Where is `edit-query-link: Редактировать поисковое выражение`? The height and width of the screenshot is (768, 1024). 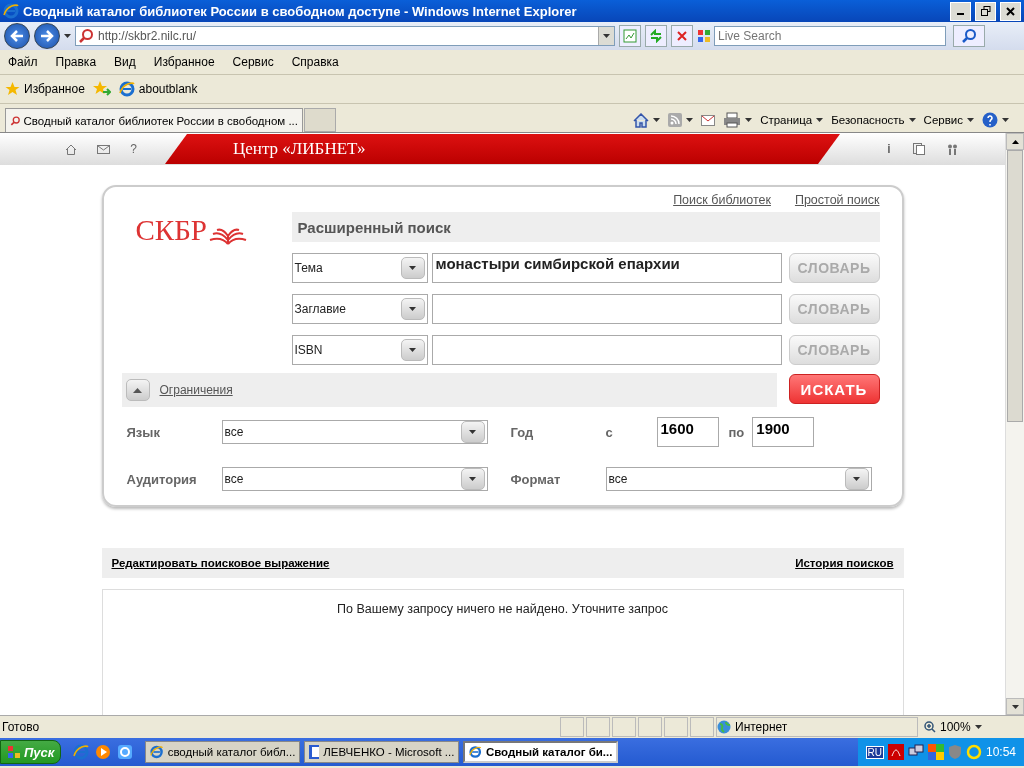 edit-query-link: Редактировать поисковое выражение is located at coordinates (220, 563).